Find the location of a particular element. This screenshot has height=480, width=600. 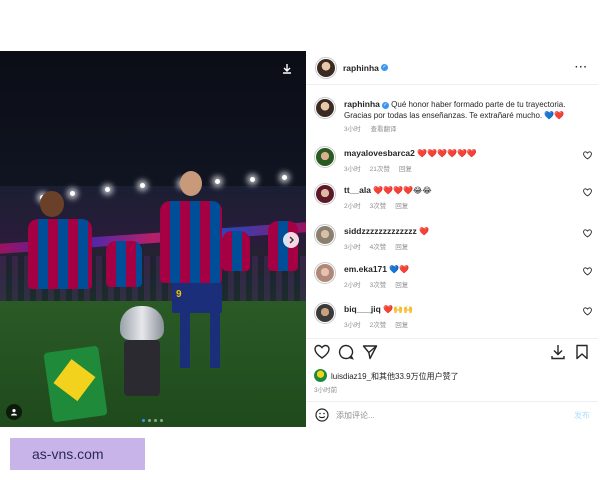

caption-time: 3小时 is located at coordinates (352, 129).